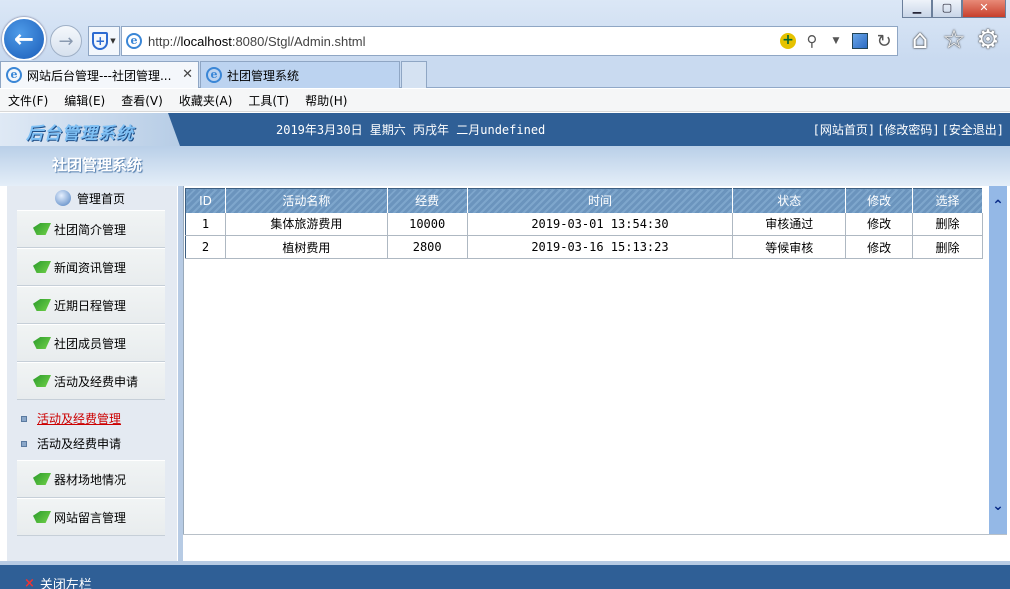  I want to click on table-header-row: ID 活动名称 经费 时间 状态 修改 选择, so click(584, 200).